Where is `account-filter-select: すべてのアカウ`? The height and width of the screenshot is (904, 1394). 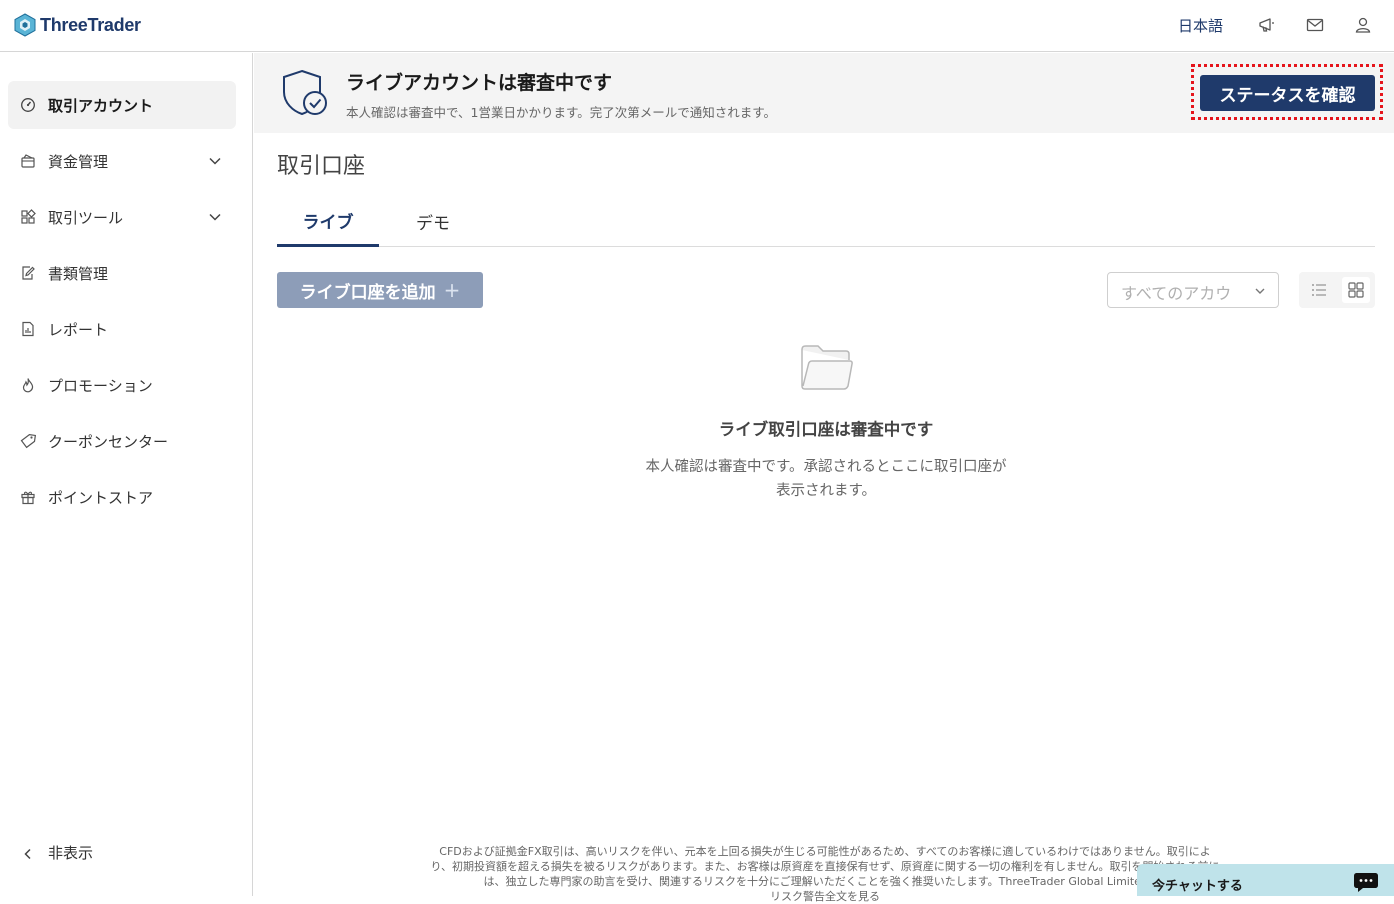
account-filter-select: すべてのアカウ is located at coordinates (1193, 290).